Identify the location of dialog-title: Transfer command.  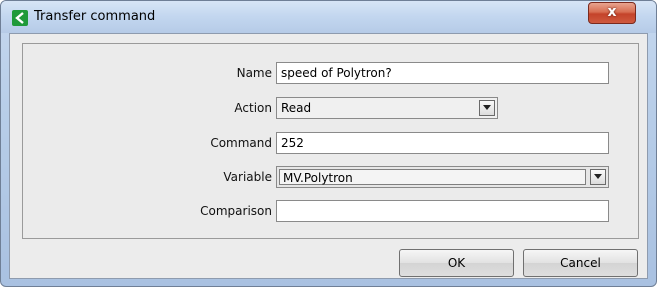
(95, 16).